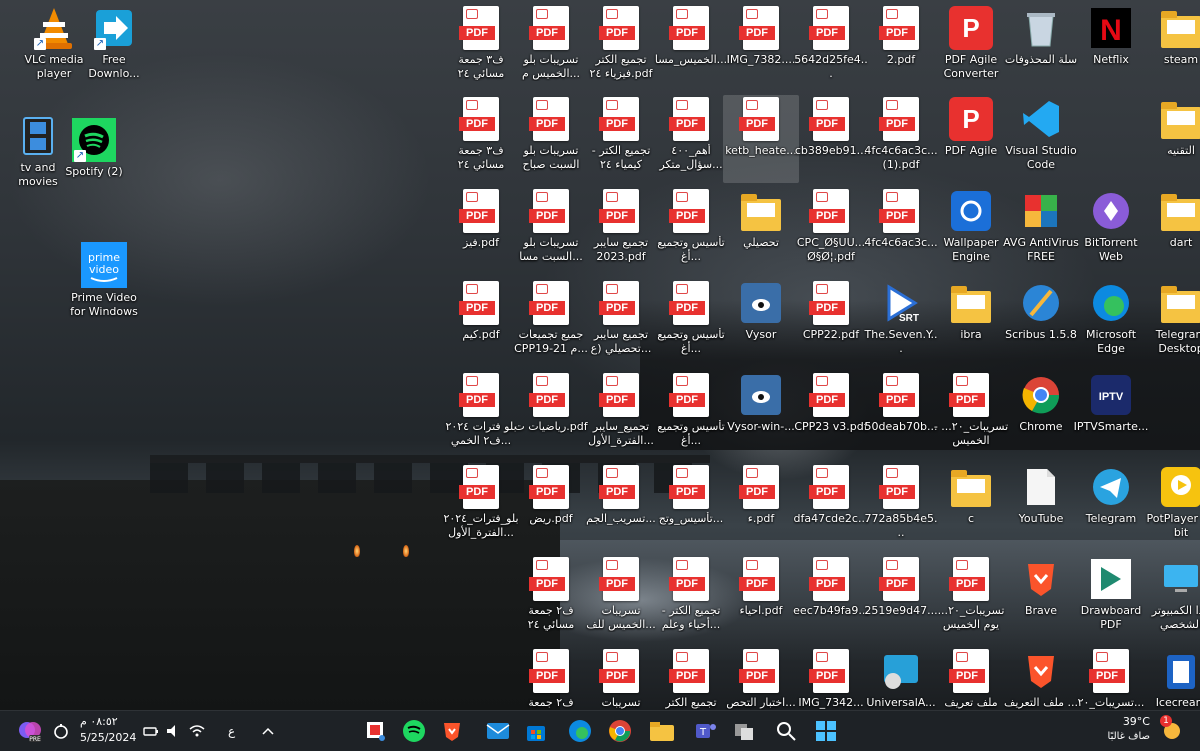 The image size is (1200, 751). I want to click on desktop-icon: Wallpaper Engine, so click(971, 231).